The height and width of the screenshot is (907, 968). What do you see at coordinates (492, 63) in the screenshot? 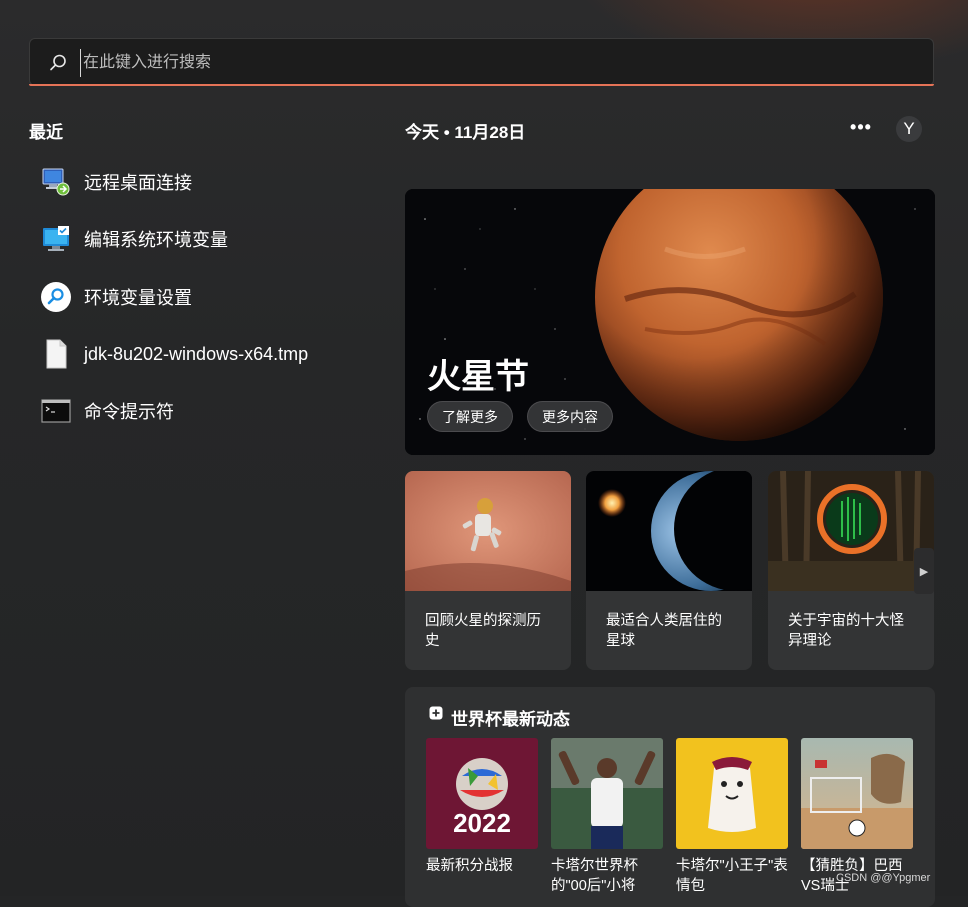
I see `search-input` at bounding box center [492, 63].